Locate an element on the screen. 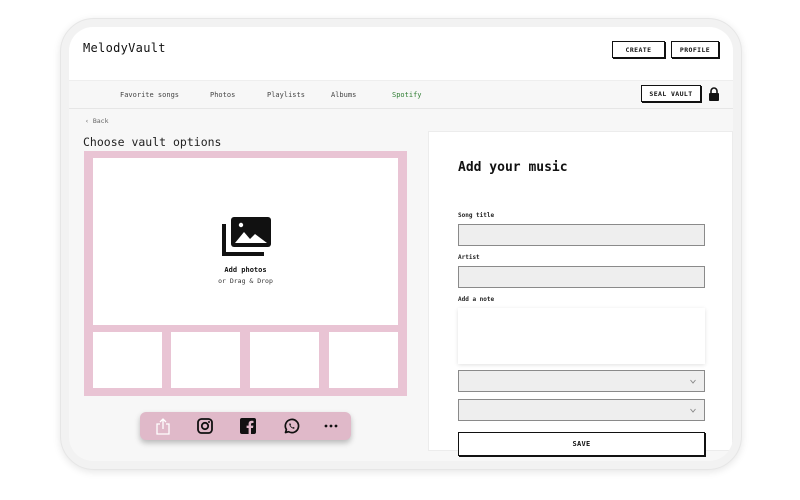 The image size is (800, 500). top-bar: MelodyVault CREATE PROFILE is located at coordinates (401, 54).